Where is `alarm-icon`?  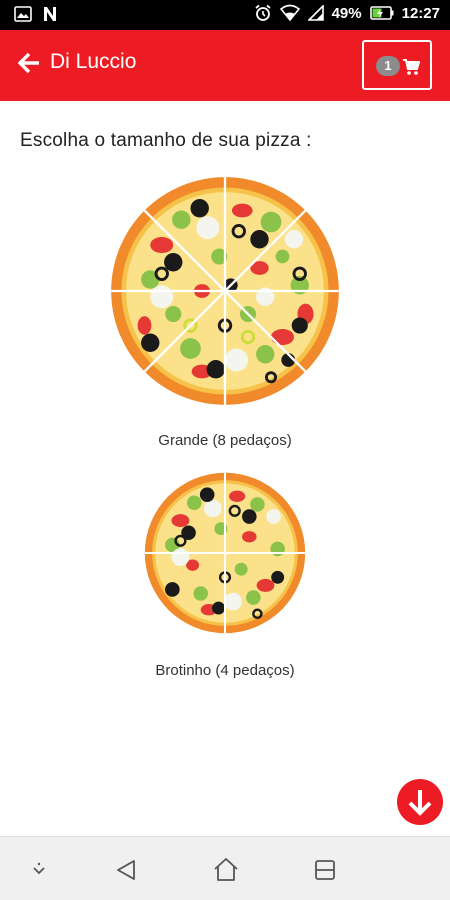
alarm-icon is located at coordinates (263, 13).